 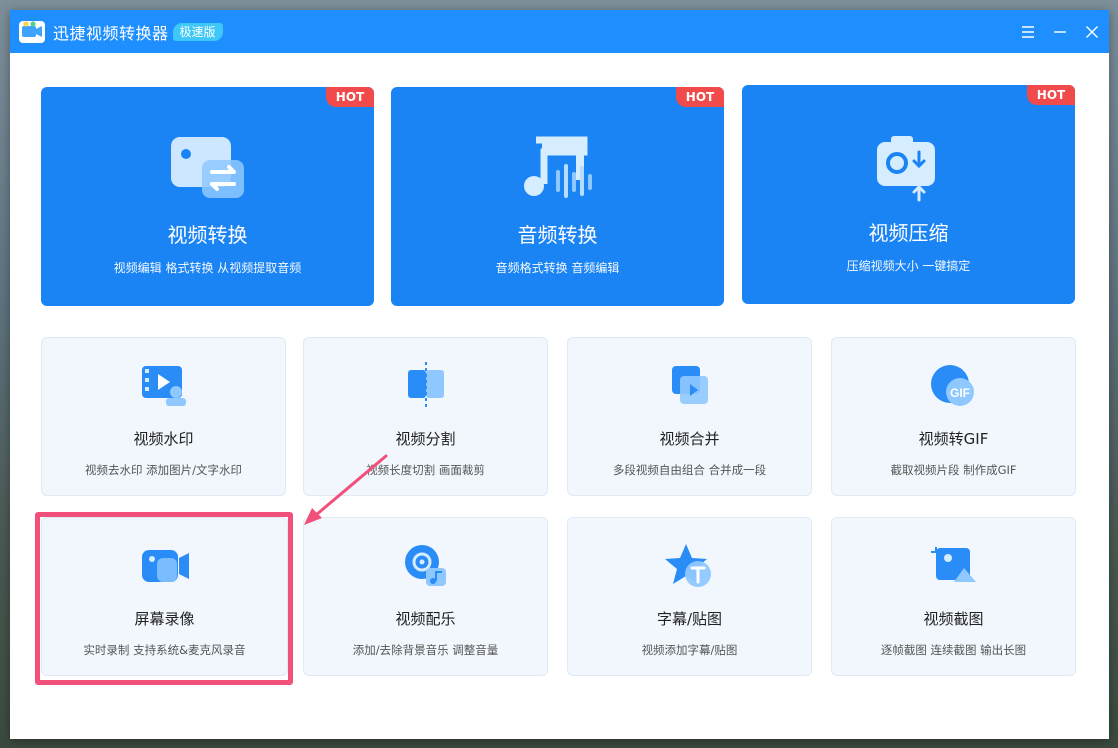 I want to click on screen-record-card: 屏幕录像 实时录制 支持系统&麦克风录音, so click(x=164, y=596).